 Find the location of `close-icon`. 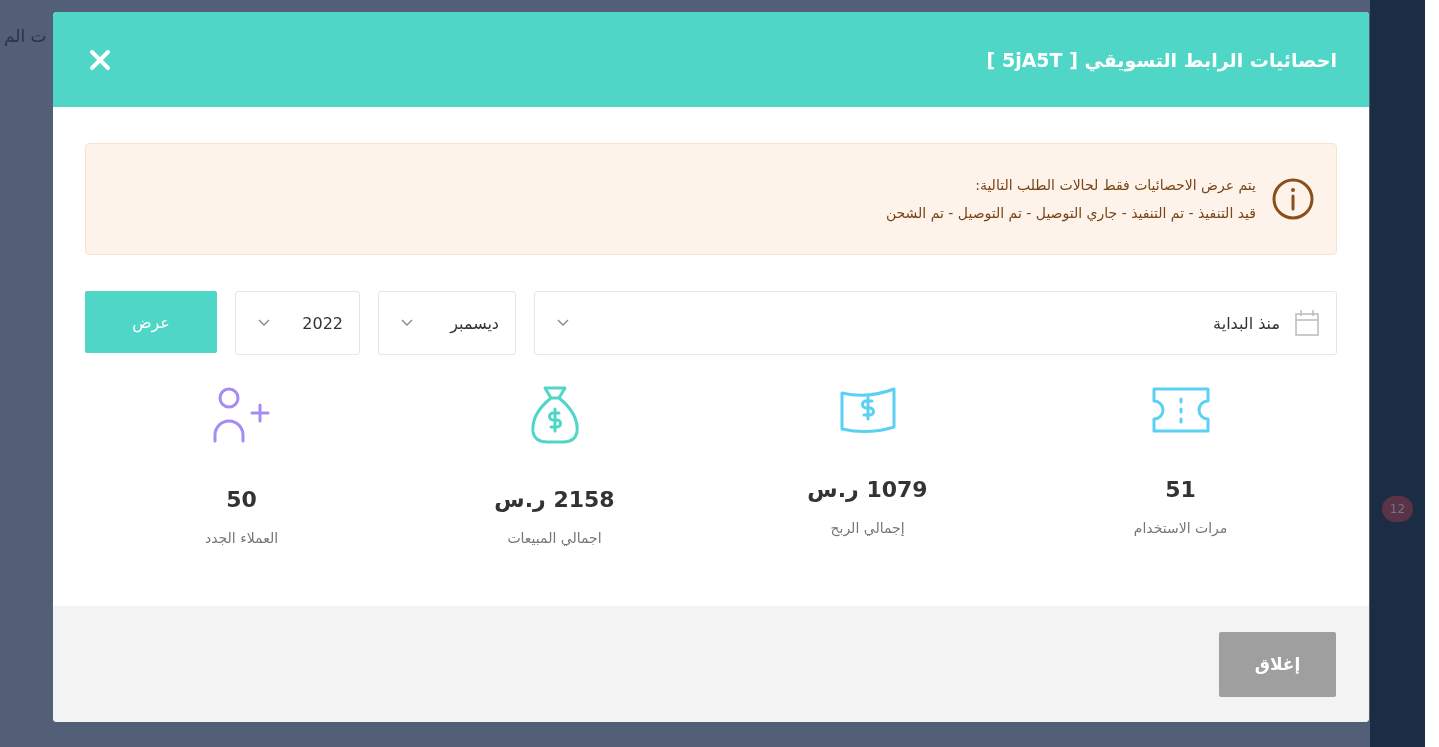

close-icon is located at coordinates (100, 59).